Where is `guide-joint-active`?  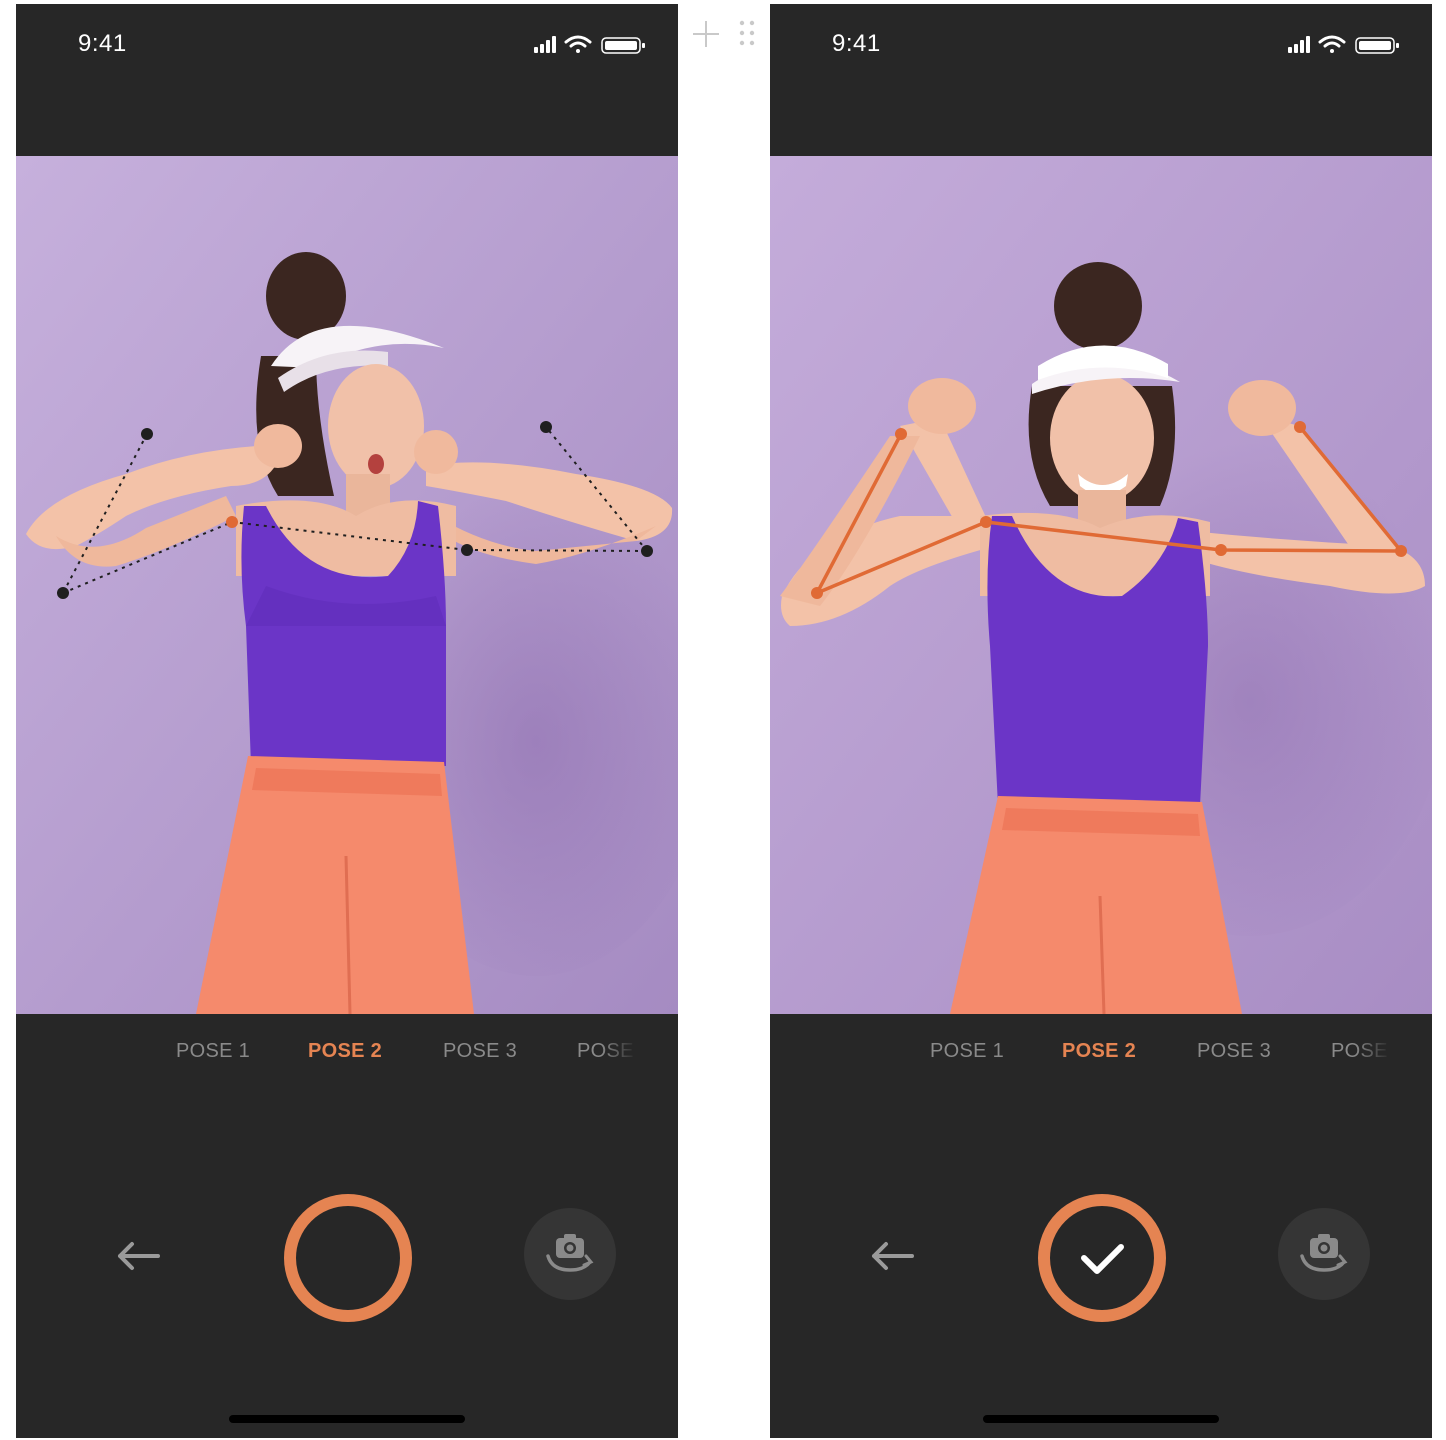 guide-joint-active is located at coordinates (232, 522).